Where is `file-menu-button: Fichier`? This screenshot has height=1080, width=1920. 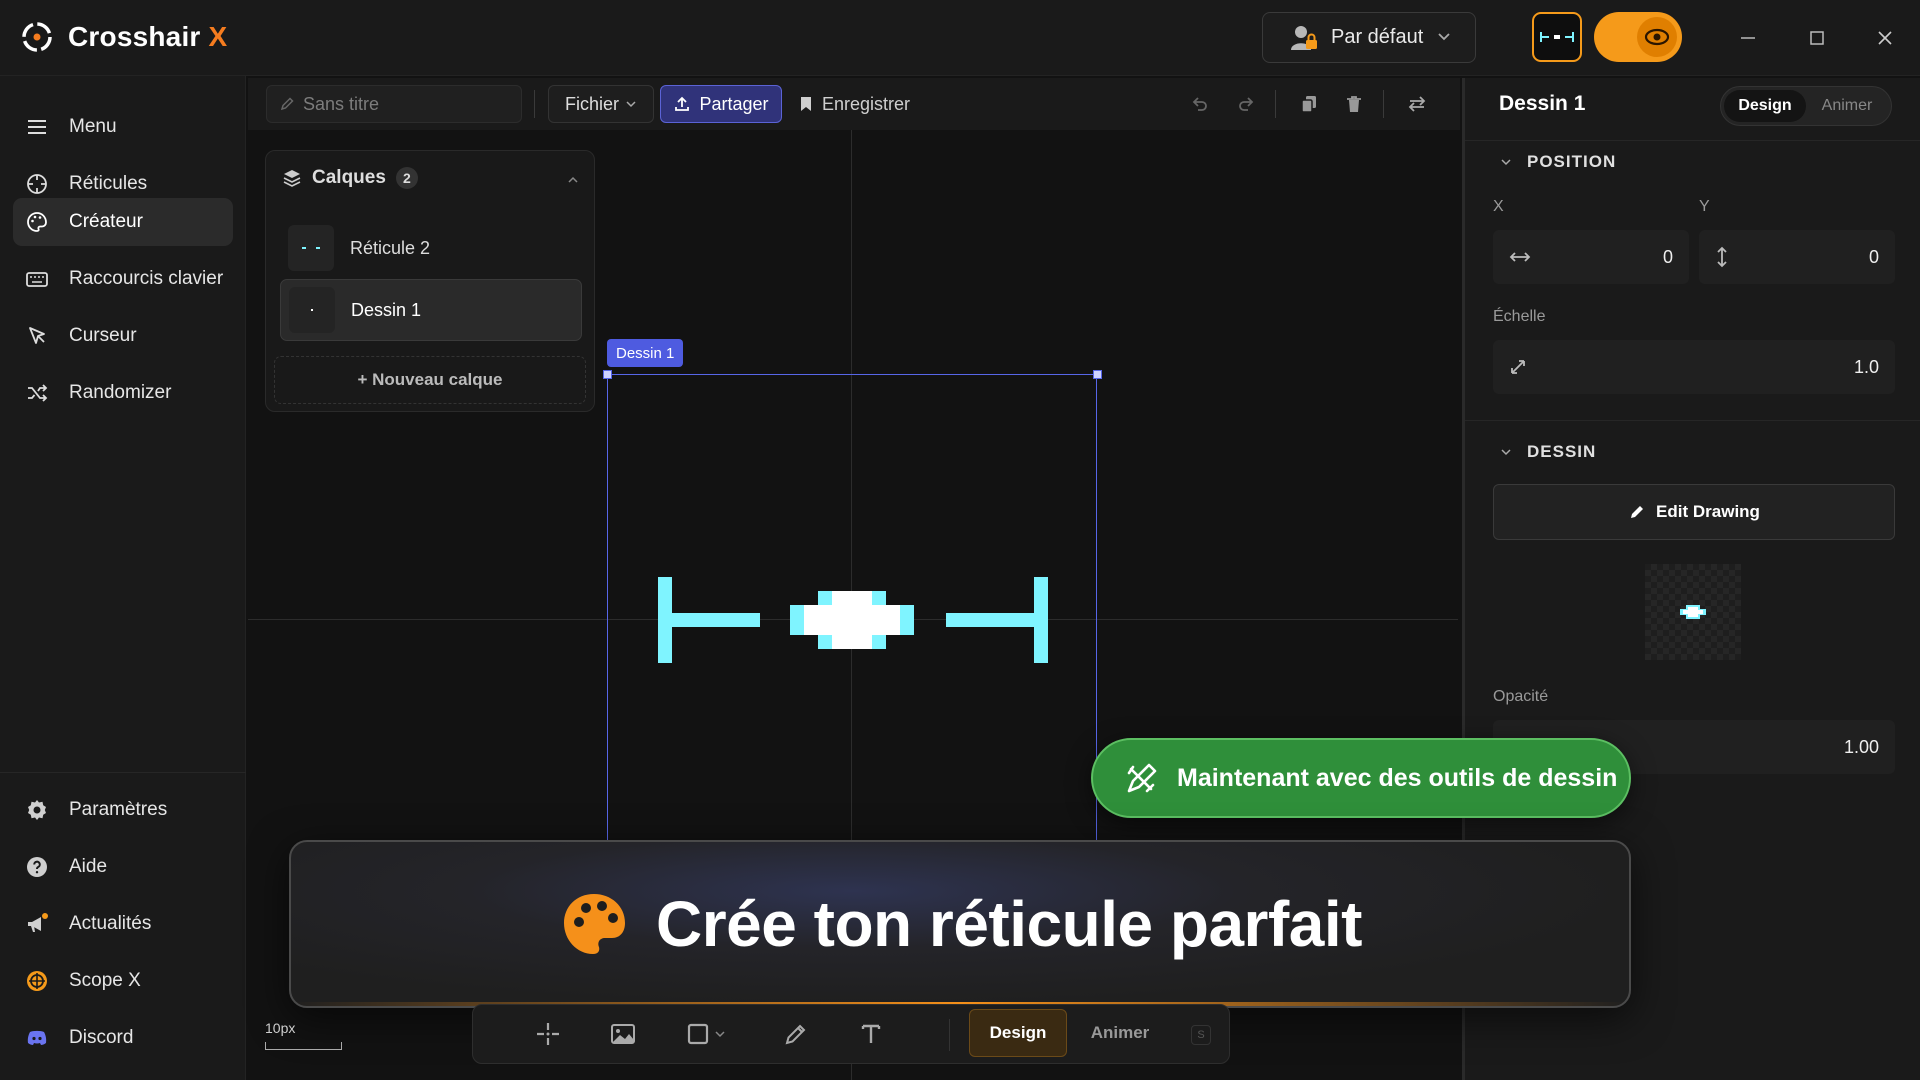 file-menu-button: Fichier is located at coordinates (601, 104).